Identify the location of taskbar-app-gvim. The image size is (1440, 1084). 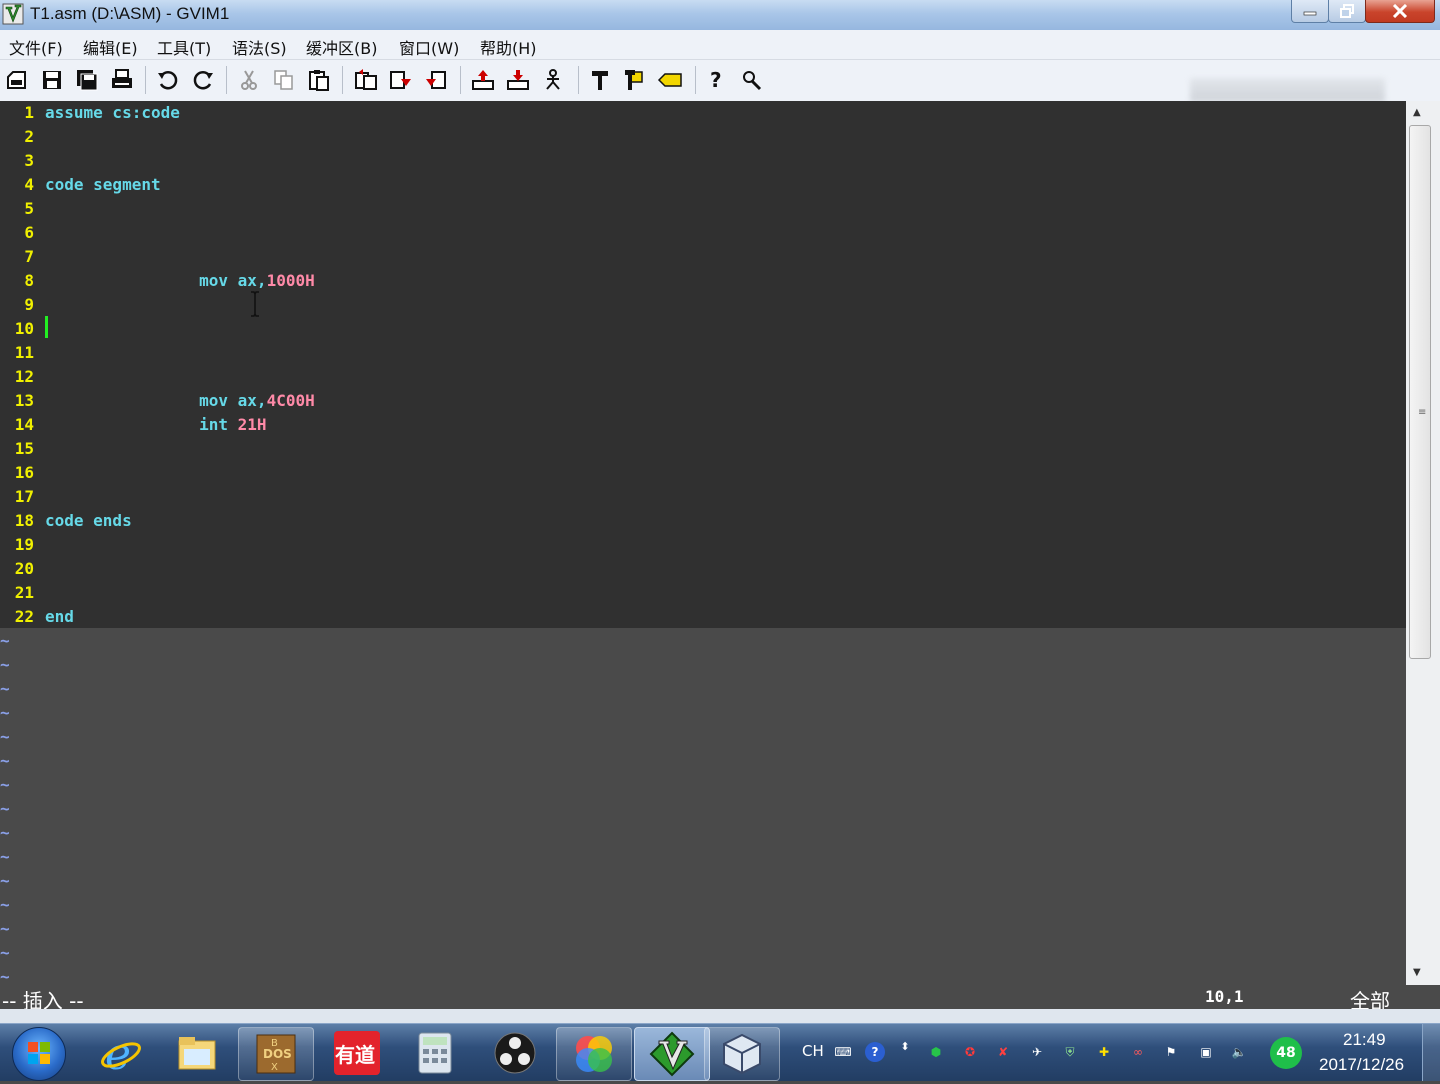
(672, 1054).